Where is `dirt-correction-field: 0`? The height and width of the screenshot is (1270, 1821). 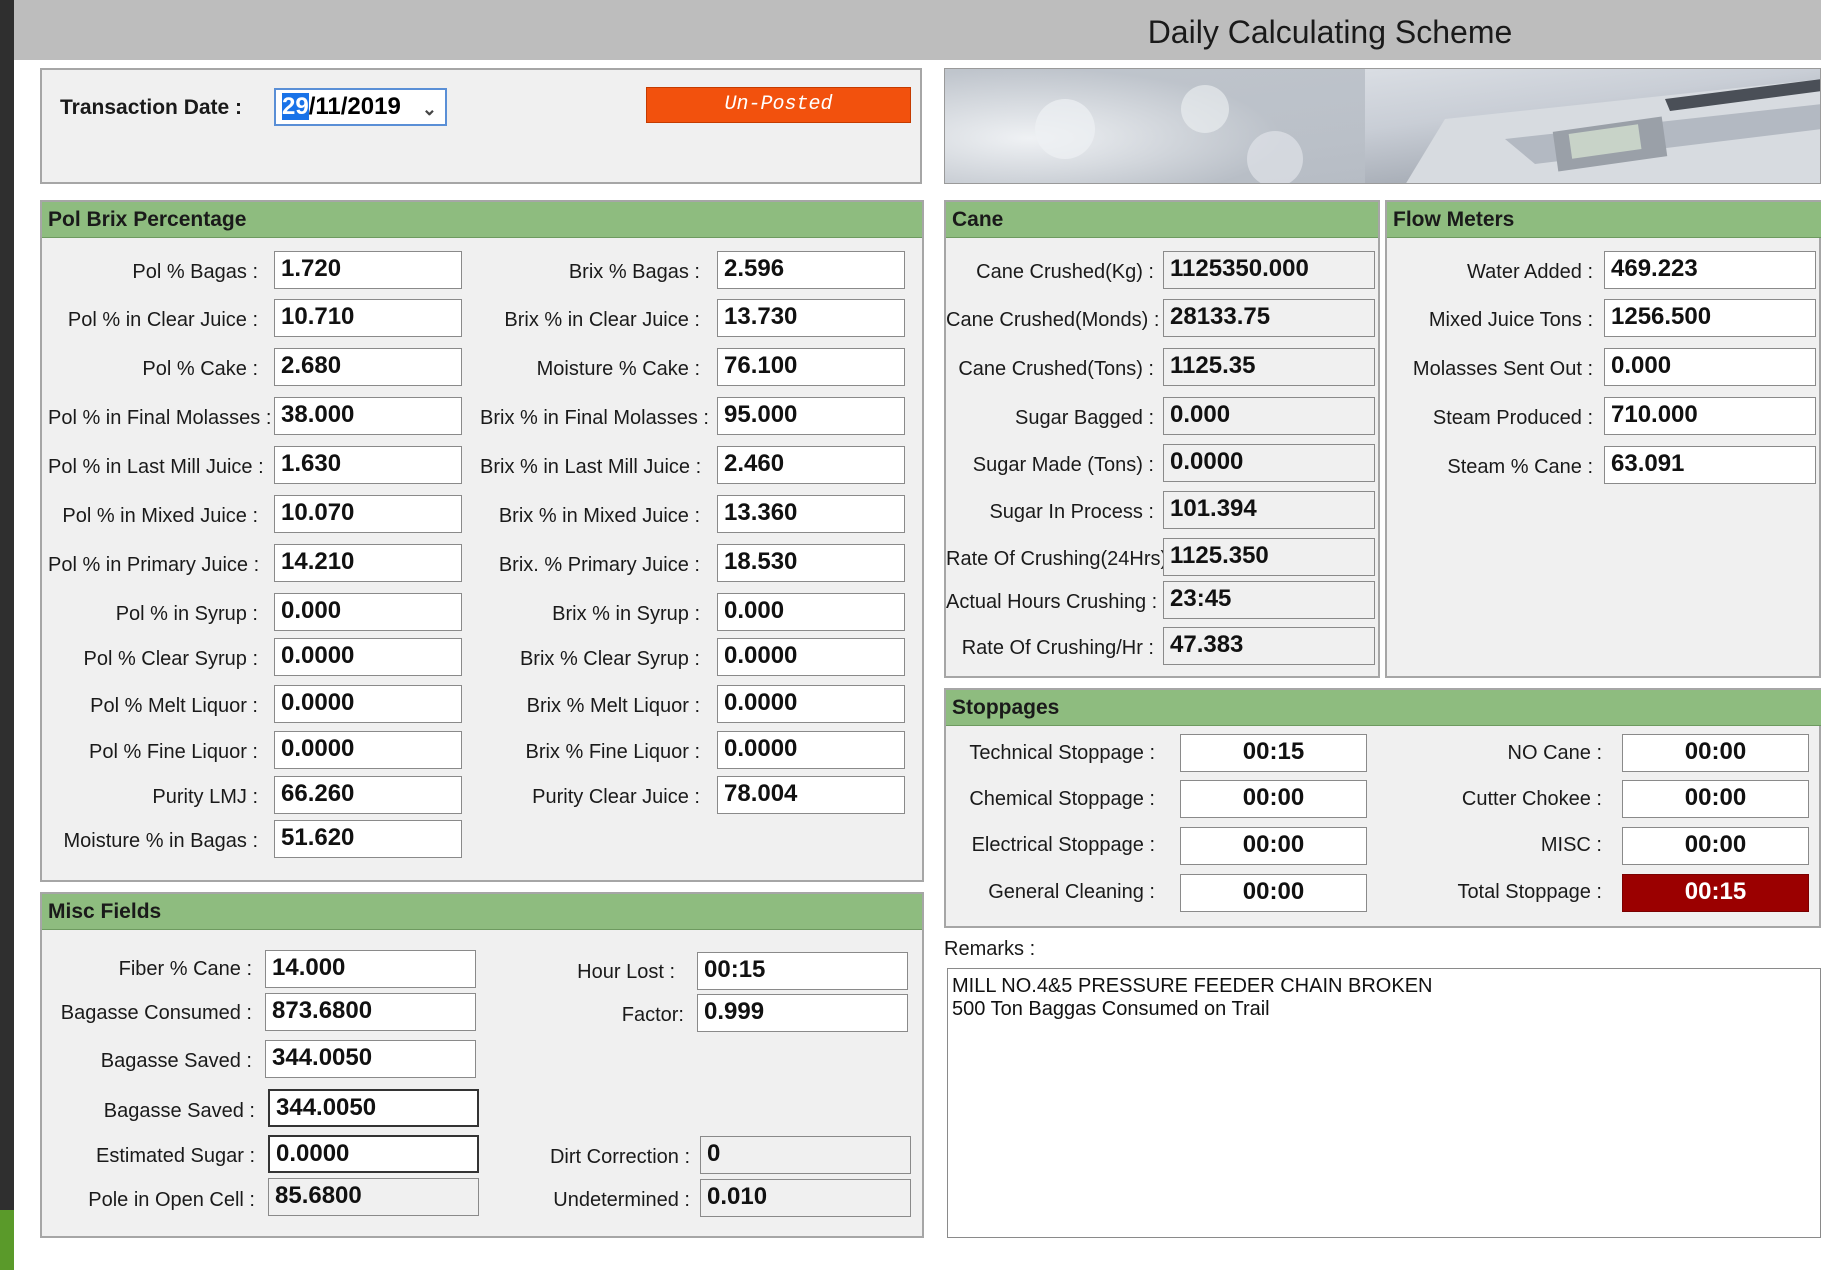 dirt-correction-field: 0 is located at coordinates (805, 1155).